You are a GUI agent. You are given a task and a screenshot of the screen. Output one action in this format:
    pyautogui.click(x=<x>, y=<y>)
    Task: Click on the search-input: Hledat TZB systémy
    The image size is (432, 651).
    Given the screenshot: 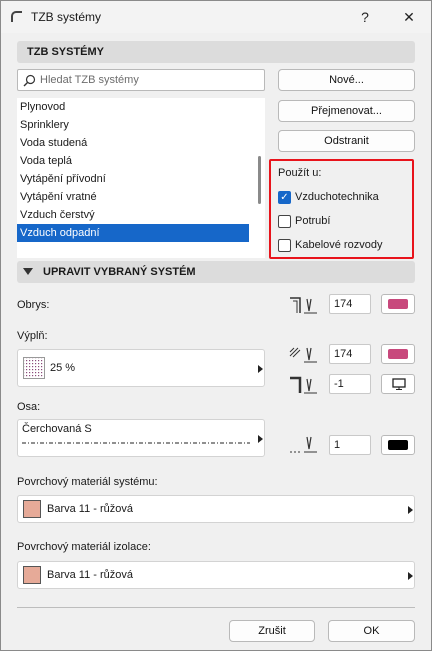 What is the action you would take?
    pyautogui.click(x=141, y=80)
    